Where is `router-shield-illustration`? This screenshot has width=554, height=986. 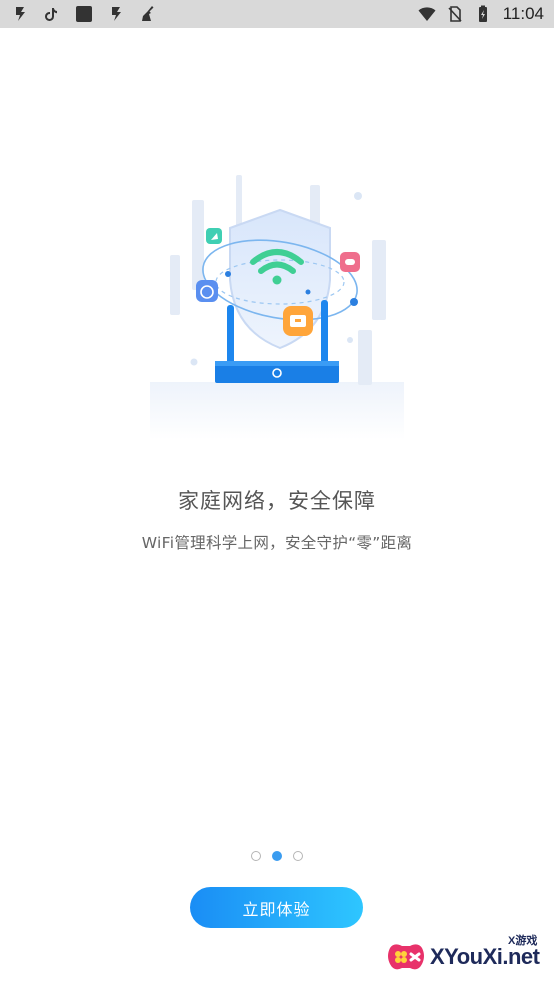 router-shield-illustration is located at coordinates (277, 307).